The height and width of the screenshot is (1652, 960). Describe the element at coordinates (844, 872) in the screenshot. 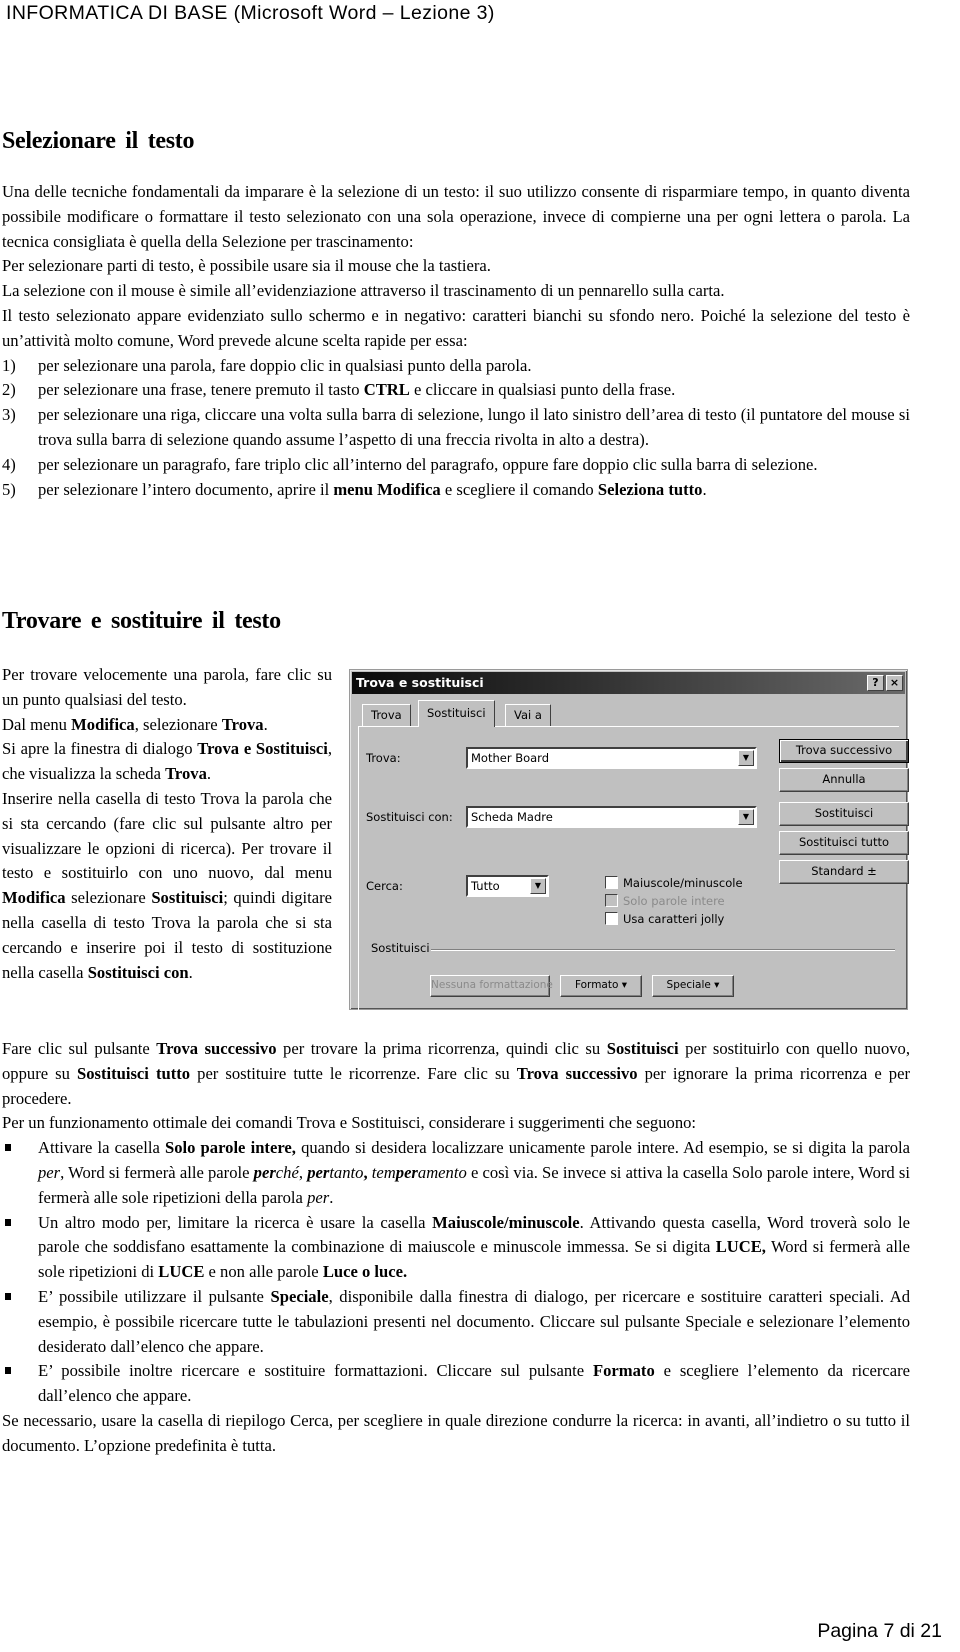

I see `standard-button: Standard ±` at that location.